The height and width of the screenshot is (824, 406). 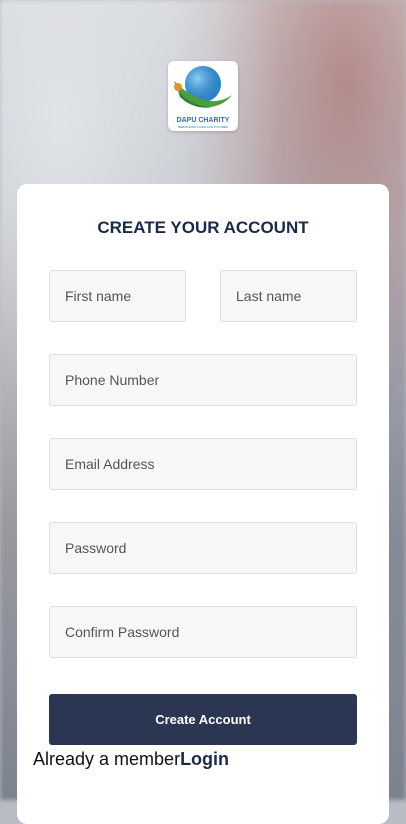 What do you see at coordinates (203, 227) in the screenshot?
I see `form-title: CREATE YOUR ACCOUNT` at bounding box center [203, 227].